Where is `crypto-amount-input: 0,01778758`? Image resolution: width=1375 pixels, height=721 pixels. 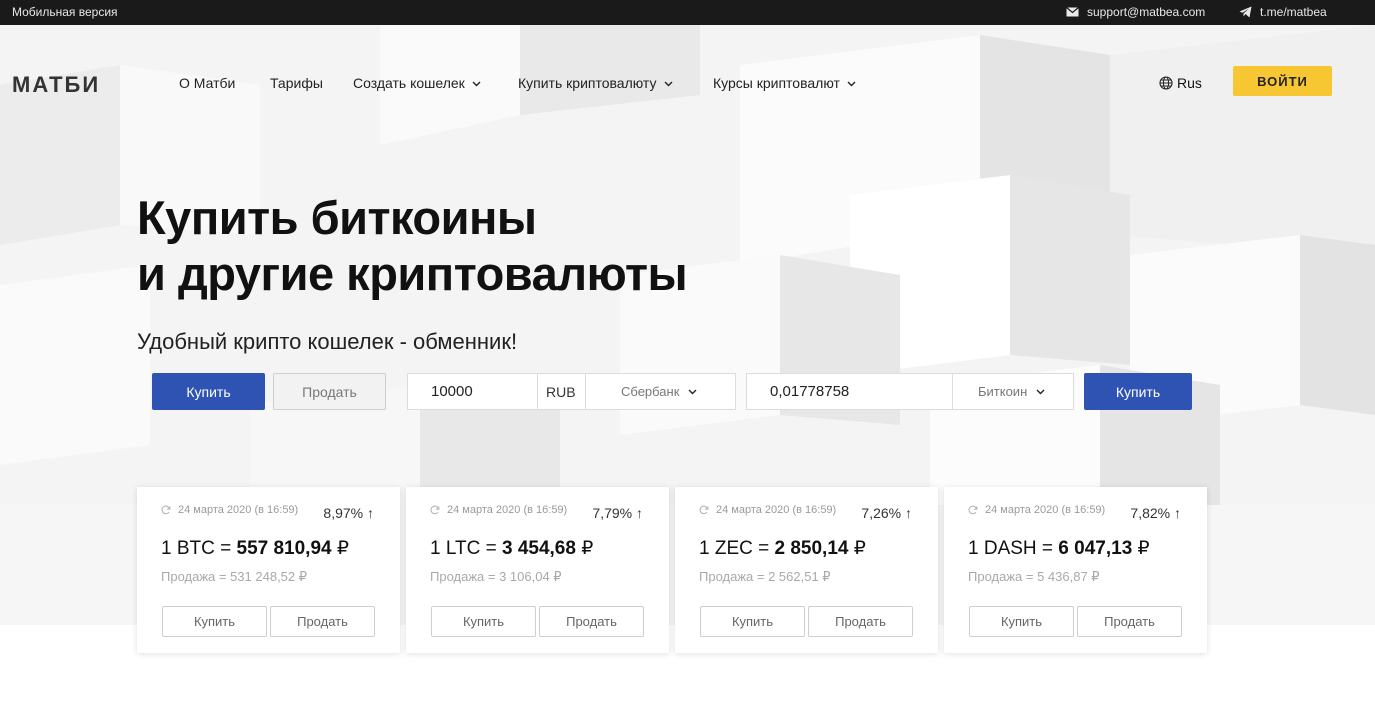
crypto-amount-input: 0,01778758 is located at coordinates (809, 391).